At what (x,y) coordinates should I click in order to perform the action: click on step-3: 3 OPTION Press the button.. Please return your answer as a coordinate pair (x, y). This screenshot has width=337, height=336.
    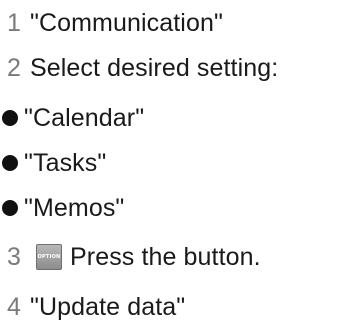
    Looking at the image, I should click on (130, 257).